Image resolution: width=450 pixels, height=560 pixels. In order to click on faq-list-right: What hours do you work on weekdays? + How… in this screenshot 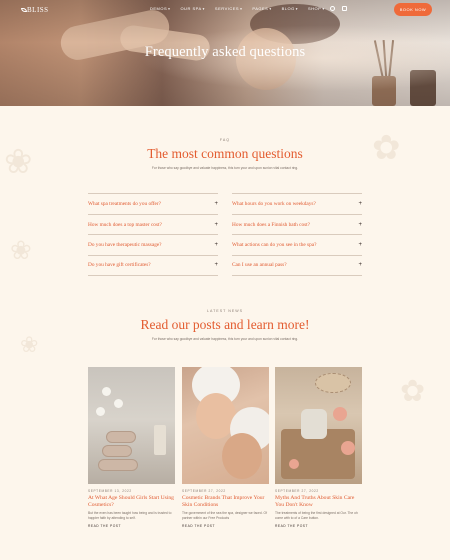, I will do `click(297, 234)`.